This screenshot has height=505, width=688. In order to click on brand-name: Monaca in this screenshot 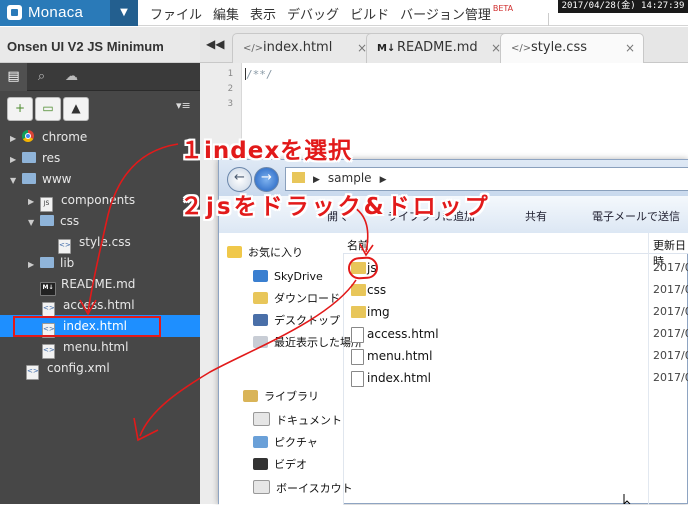, I will do `click(56, 12)`.